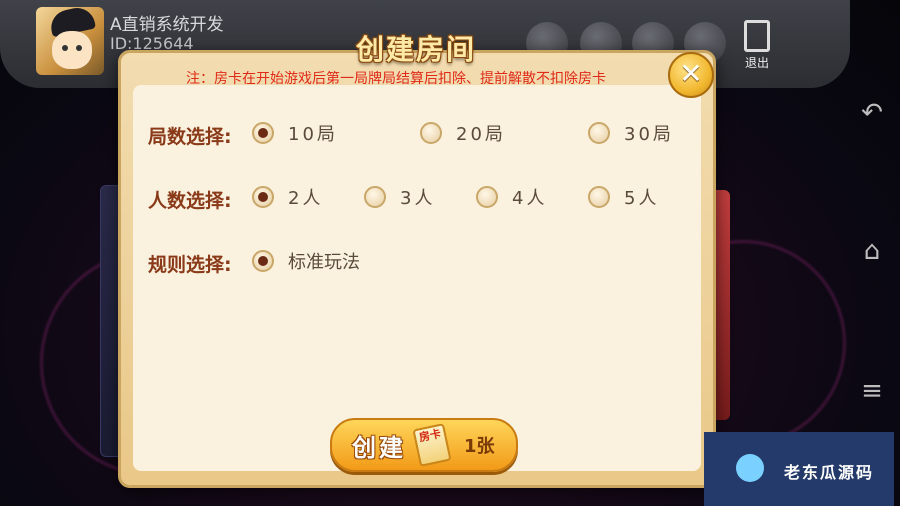 The height and width of the screenshot is (506, 900). I want to click on back-icon: ↶, so click(872, 113).